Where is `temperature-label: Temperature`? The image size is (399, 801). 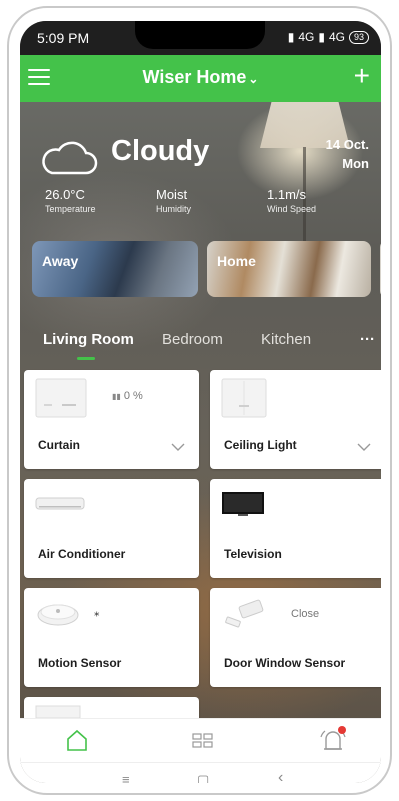 temperature-label: Temperature is located at coordinates (70, 209).